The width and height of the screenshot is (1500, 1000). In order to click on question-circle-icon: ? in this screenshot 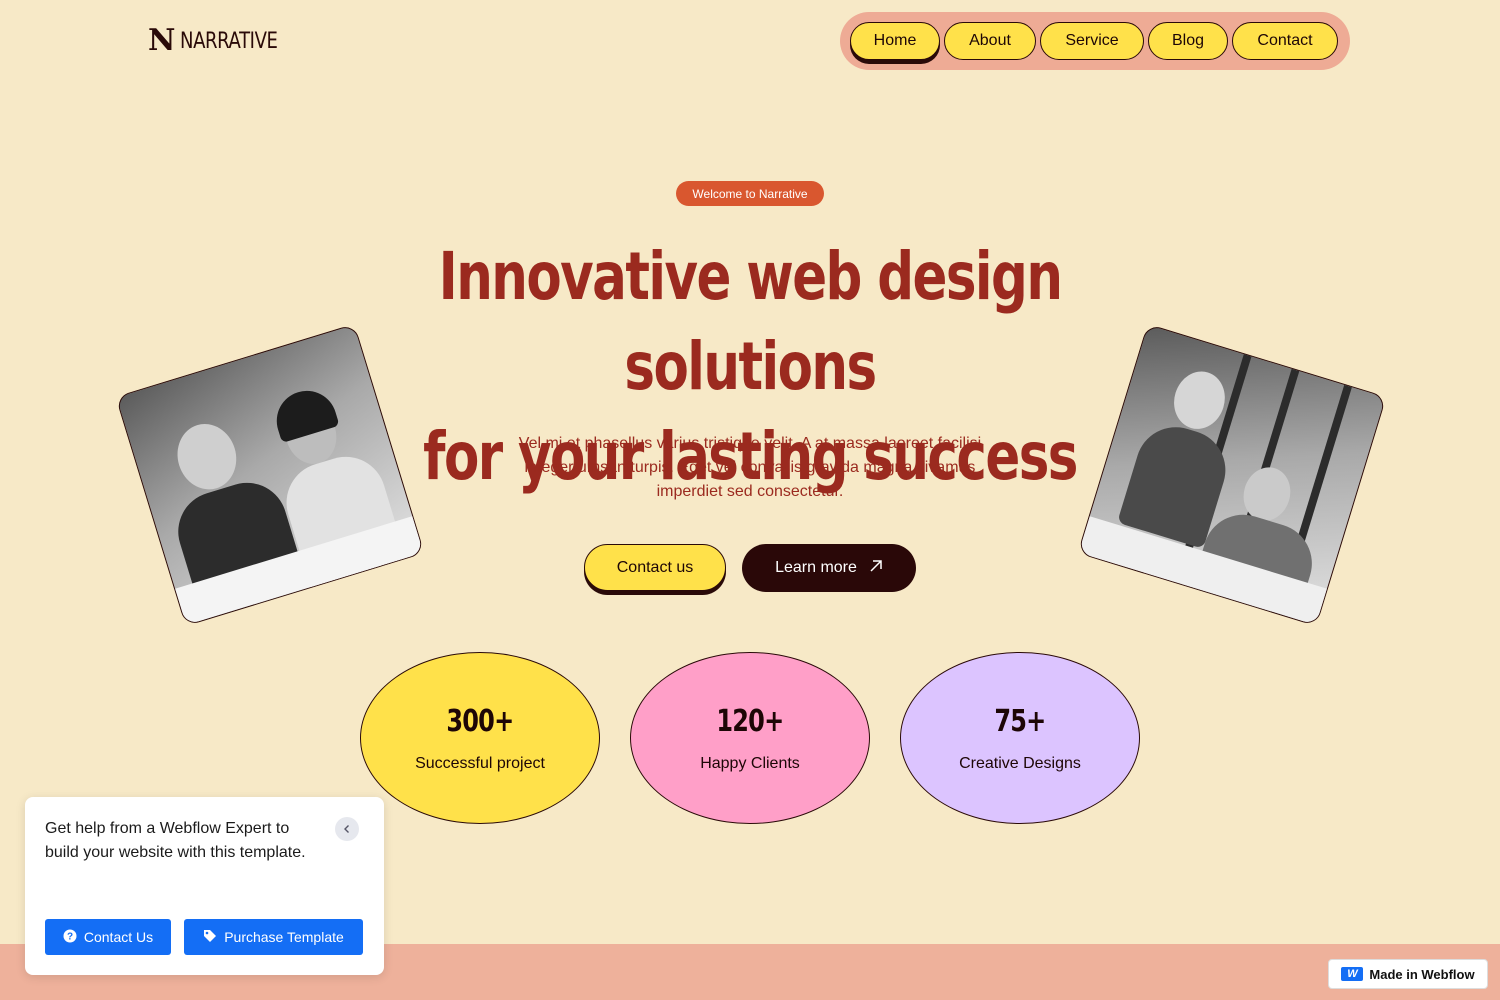, I will do `click(70, 937)`.